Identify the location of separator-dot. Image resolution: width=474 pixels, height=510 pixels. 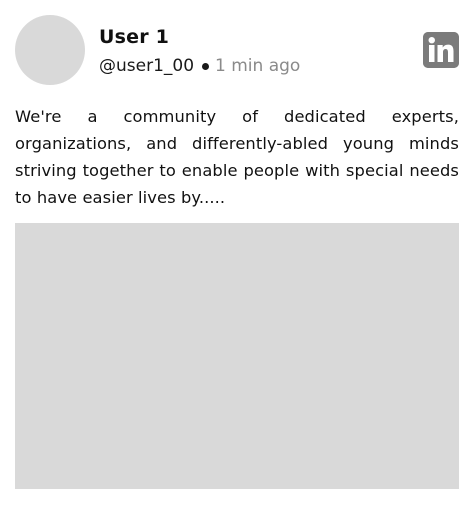
(206, 66).